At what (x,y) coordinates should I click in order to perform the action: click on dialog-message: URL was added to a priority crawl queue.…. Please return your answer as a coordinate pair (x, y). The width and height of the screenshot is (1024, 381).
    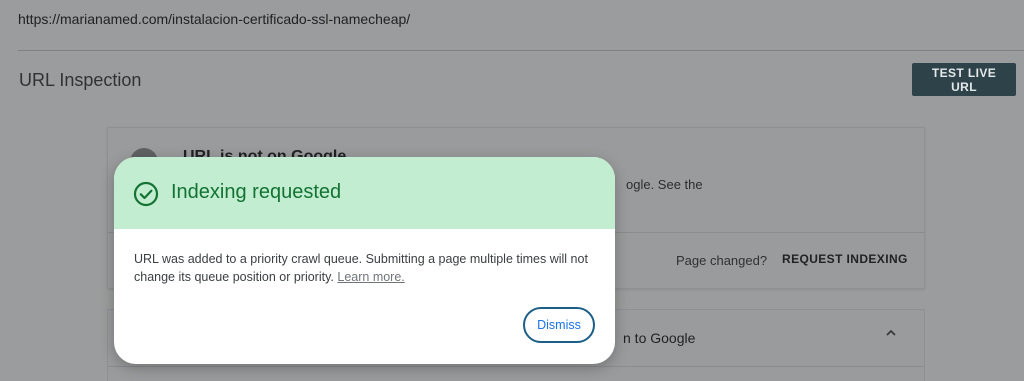
    Looking at the image, I should click on (364, 268).